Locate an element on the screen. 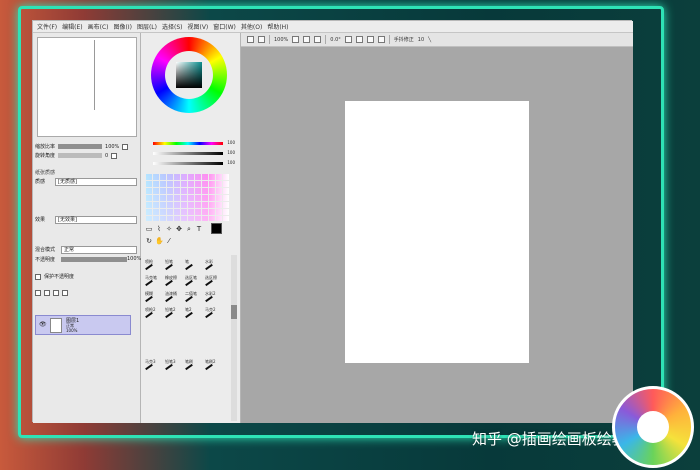 This screenshot has height=470, width=700. saturation-value-square is located at coordinates (189, 75).